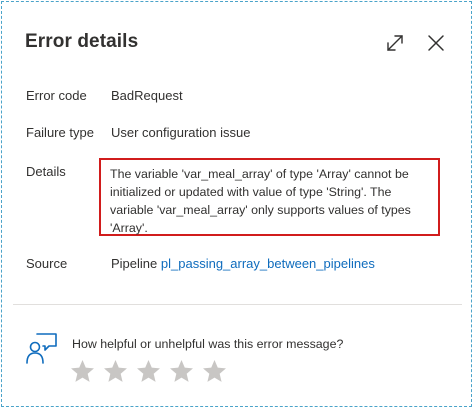  I want to click on close-button, so click(436, 43).